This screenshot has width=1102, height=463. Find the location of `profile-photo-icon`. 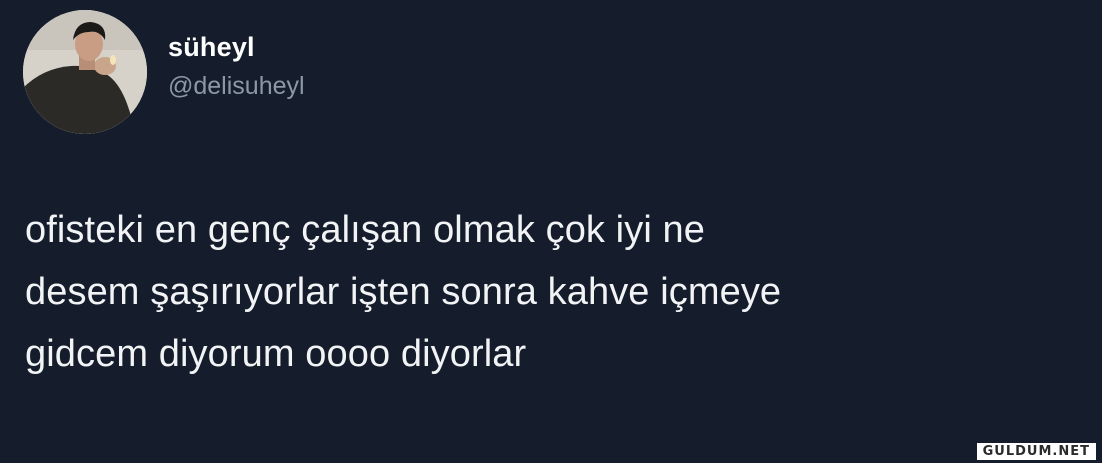

profile-photo-icon is located at coordinates (85, 72).